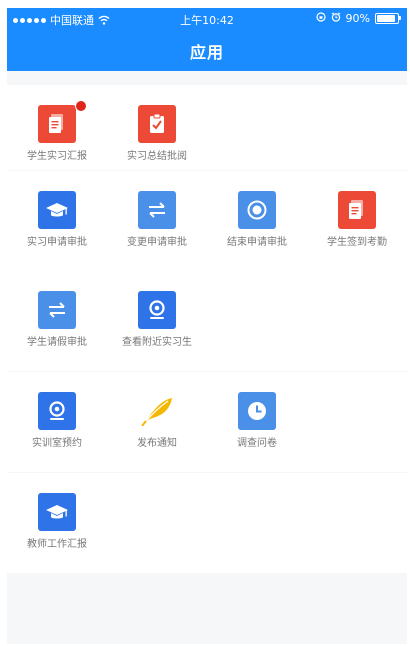 Image resolution: width=410 pixels, height=646 pixels. I want to click on app-item: 调查问卷, so click(257, 422).